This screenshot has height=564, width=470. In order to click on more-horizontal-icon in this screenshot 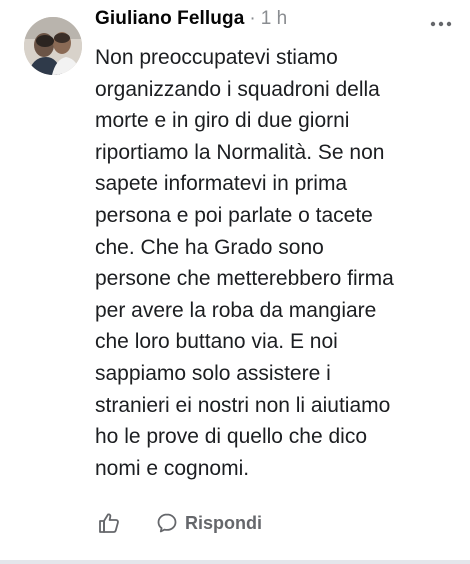, I will do `click(441, 24)`.